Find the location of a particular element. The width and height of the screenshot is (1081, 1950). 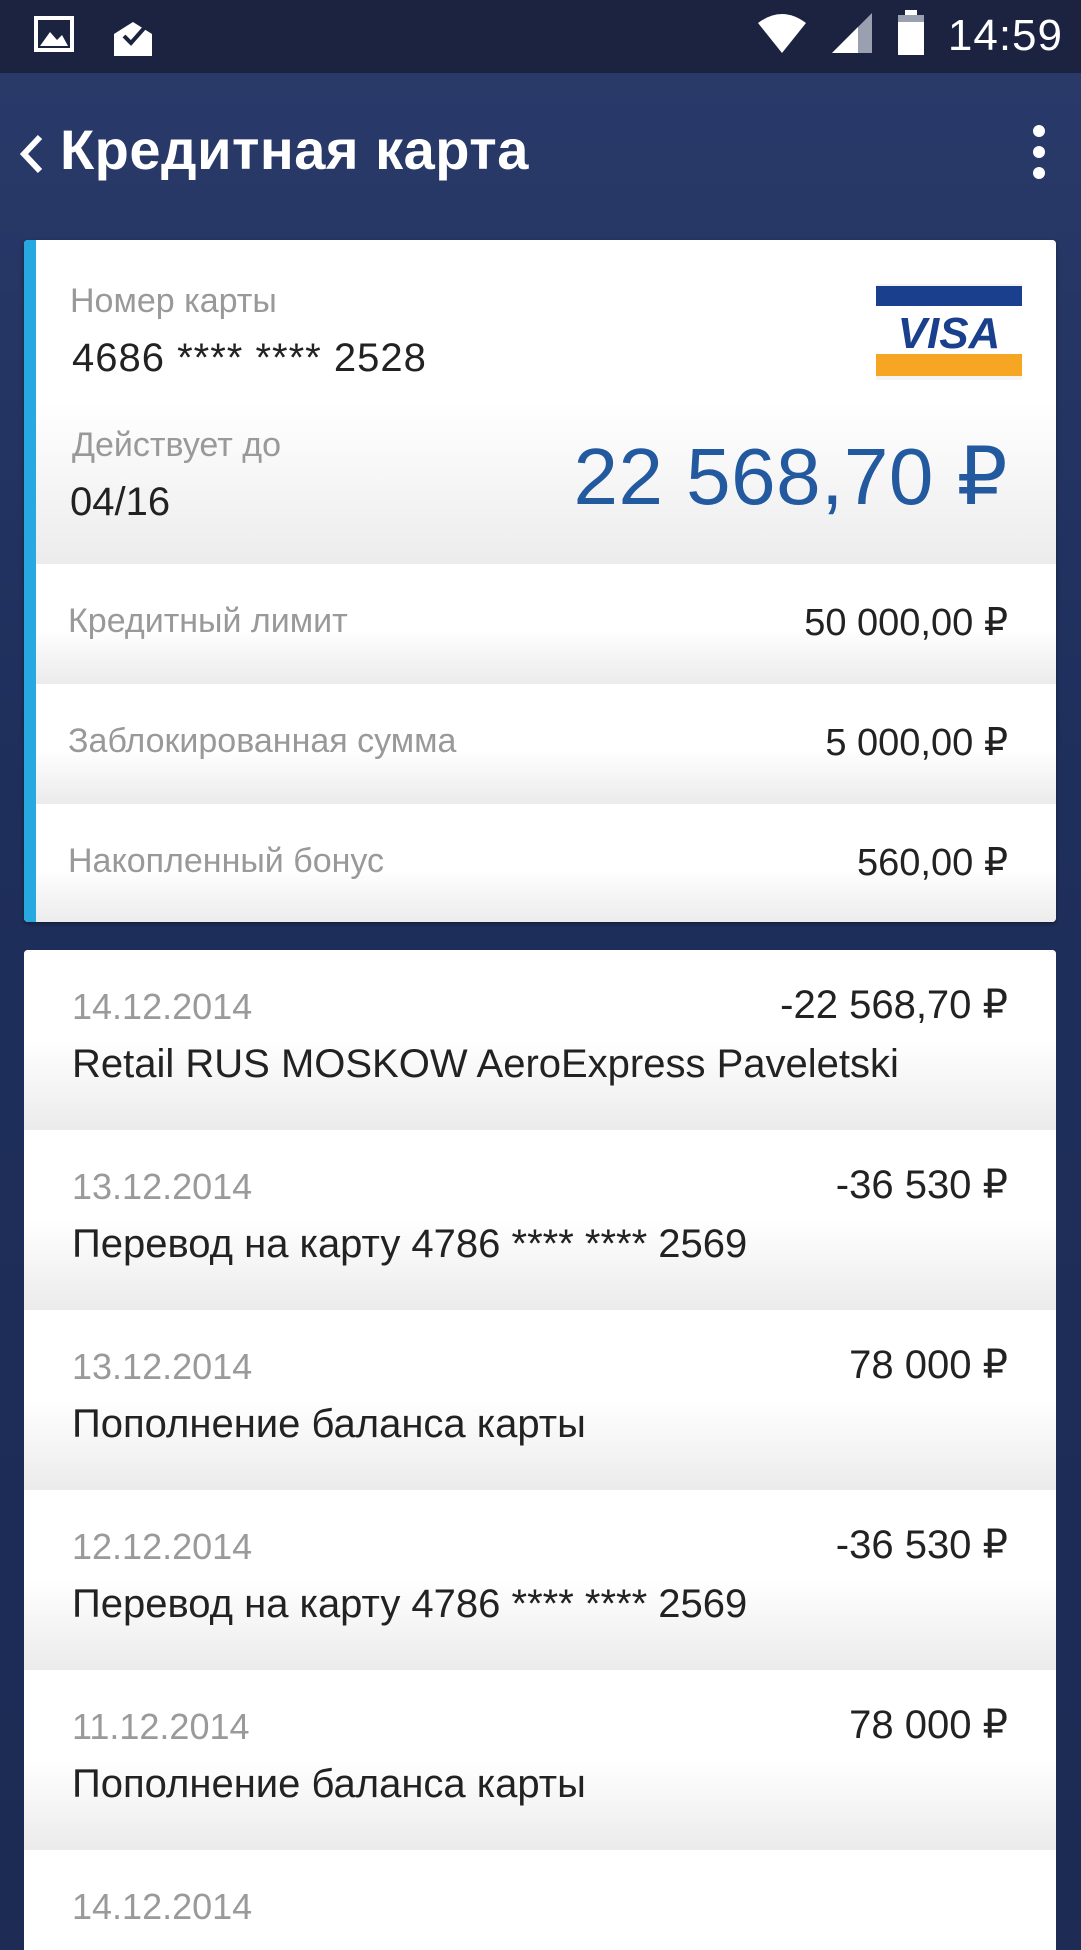

detail-value: 50 000,00 ₽ is located at coordinates (906, 623).